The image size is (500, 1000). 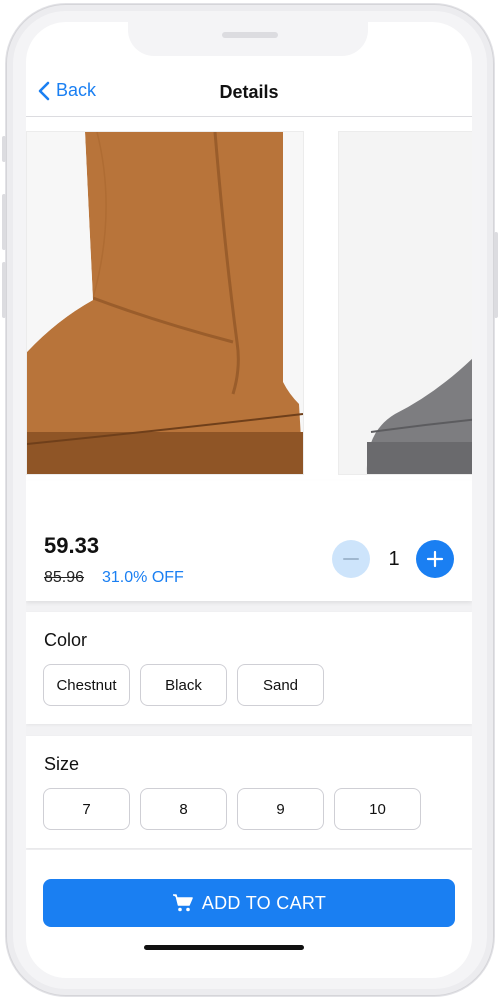 What do you see at coordinates (419, 416) in the screenshot?
I see `grey-boot-illustration` at bounding box center [419, 416].